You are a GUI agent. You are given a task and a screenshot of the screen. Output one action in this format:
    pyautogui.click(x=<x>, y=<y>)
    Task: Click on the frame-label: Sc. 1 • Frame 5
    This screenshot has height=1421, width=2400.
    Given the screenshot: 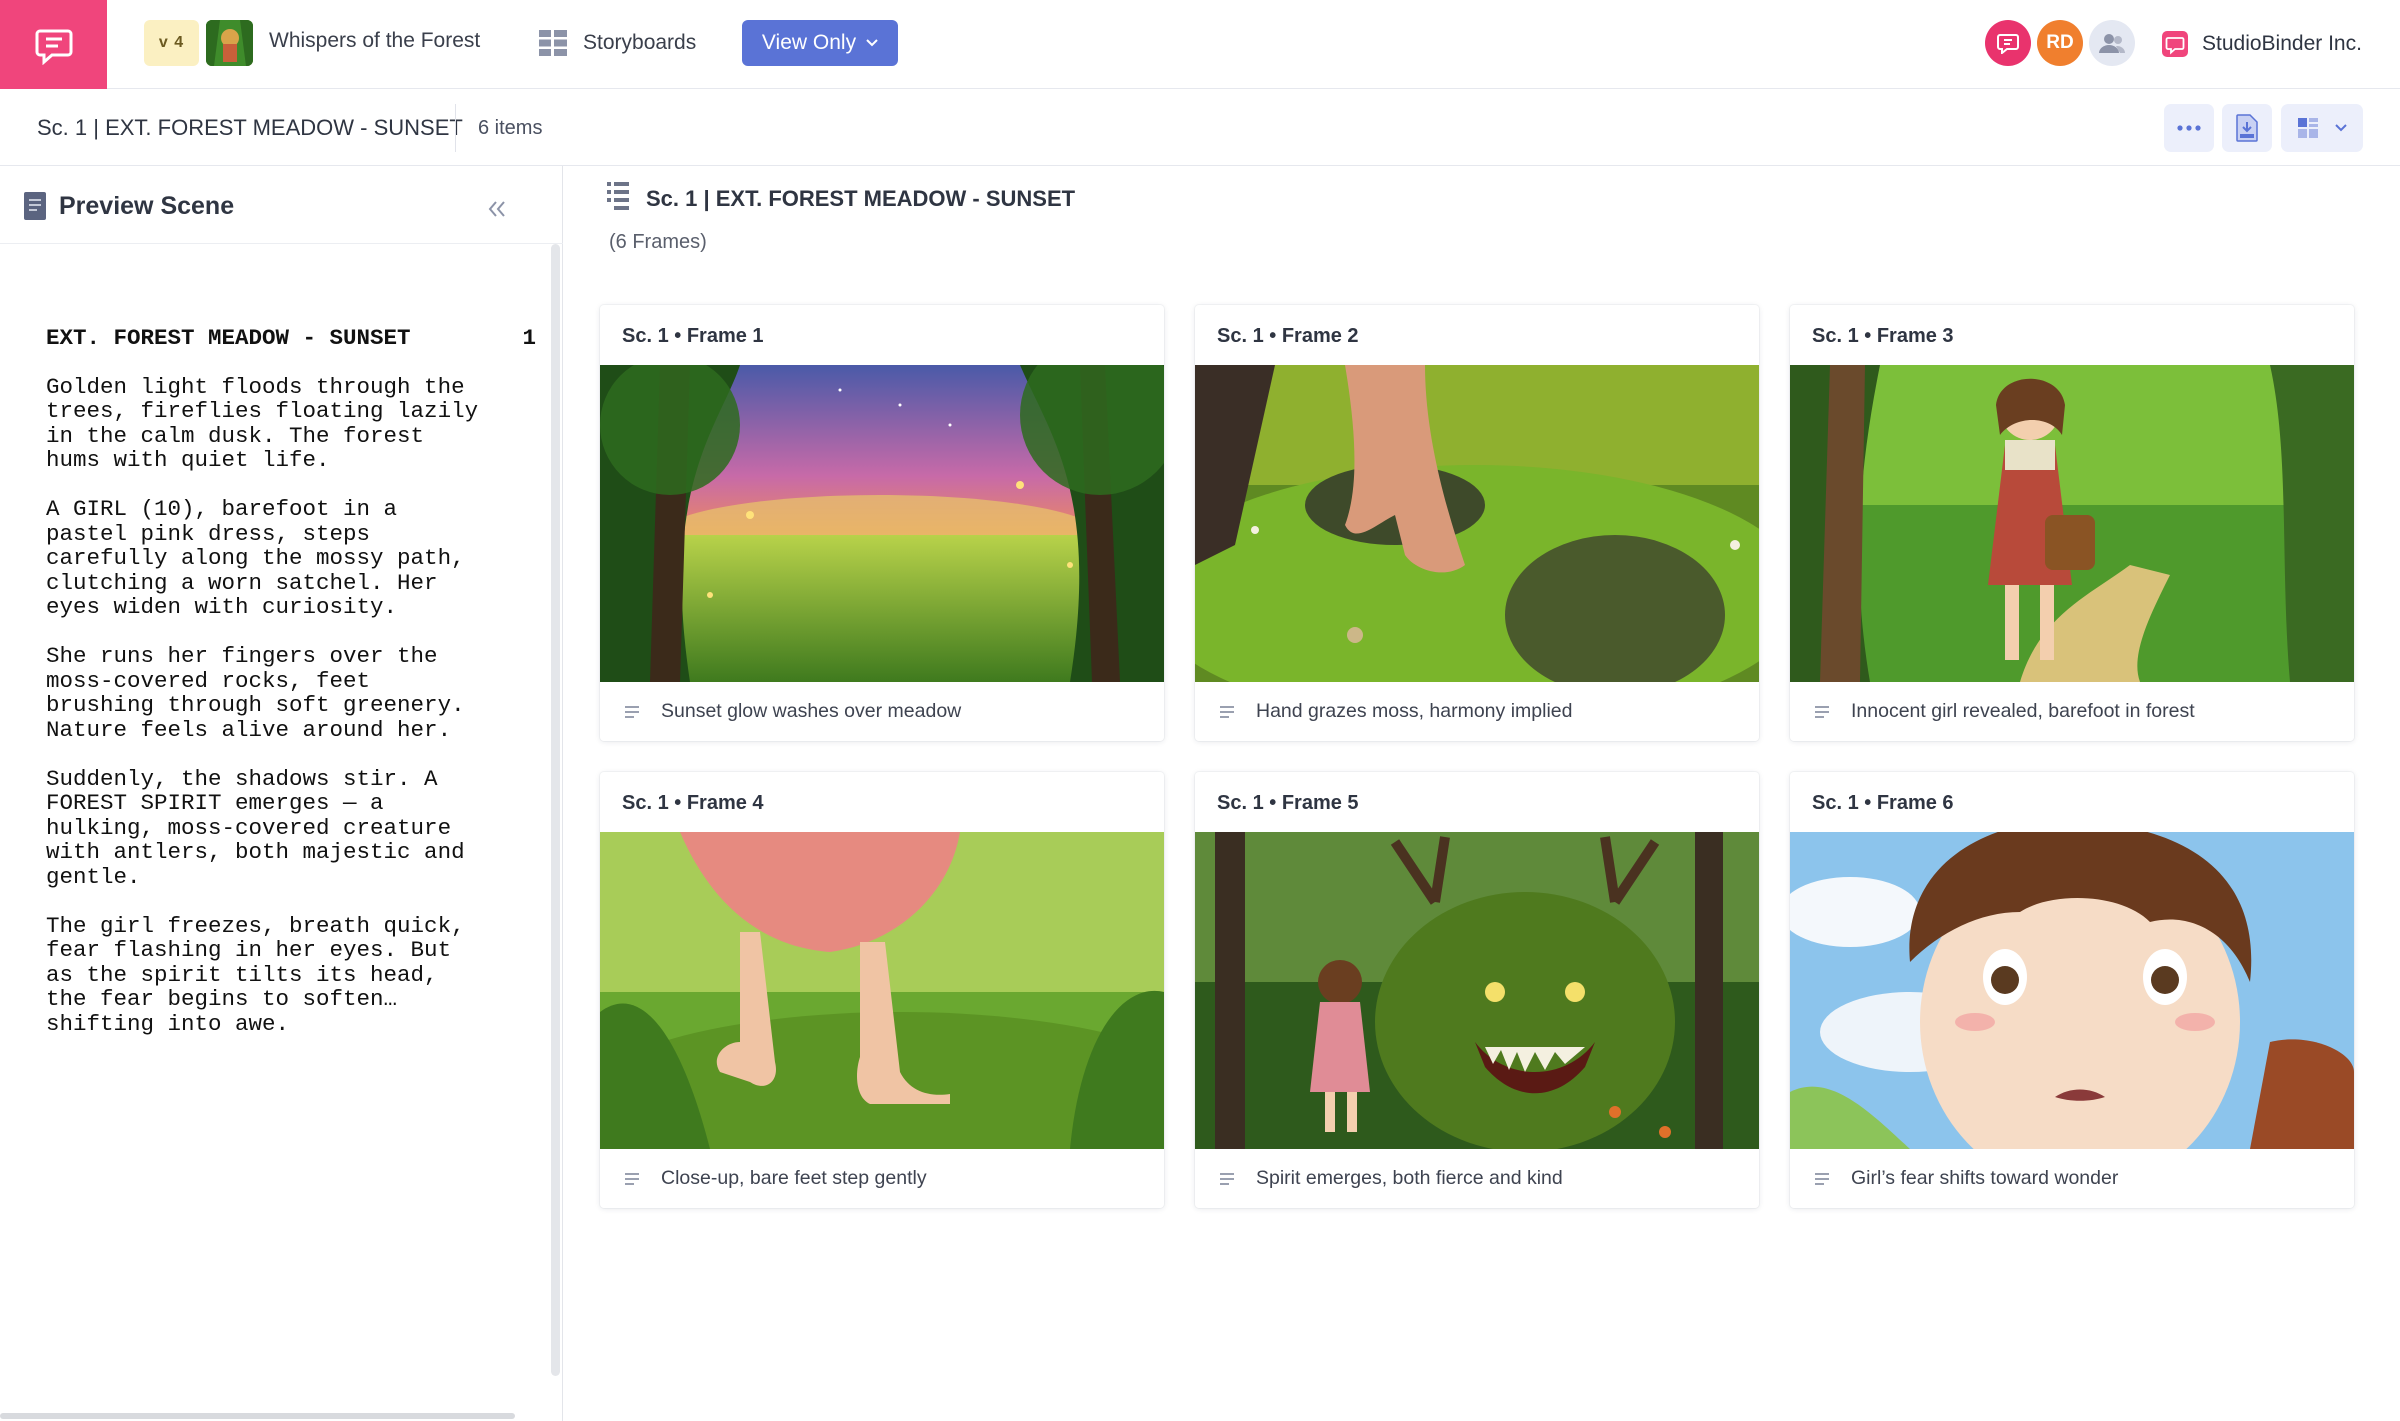 What is the action you would take?
    pyautogui.click(x=1288, y=803)
    